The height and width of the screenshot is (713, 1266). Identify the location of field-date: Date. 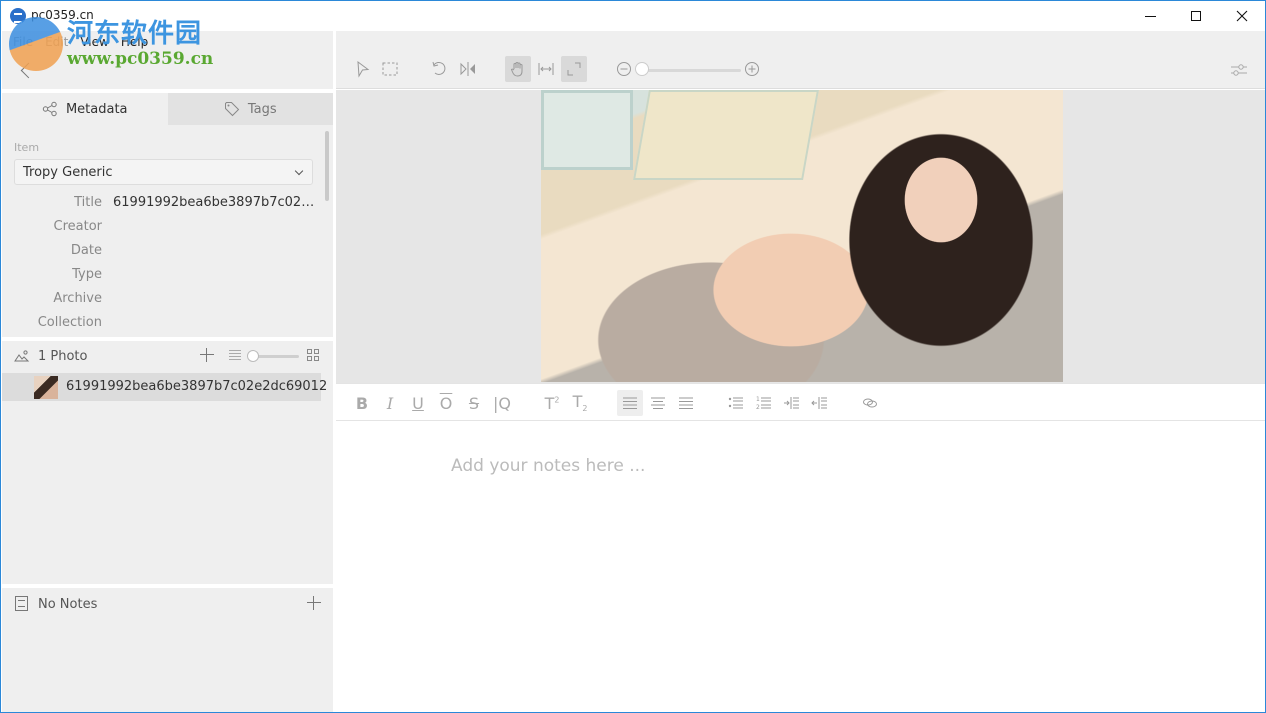
(167, 251).